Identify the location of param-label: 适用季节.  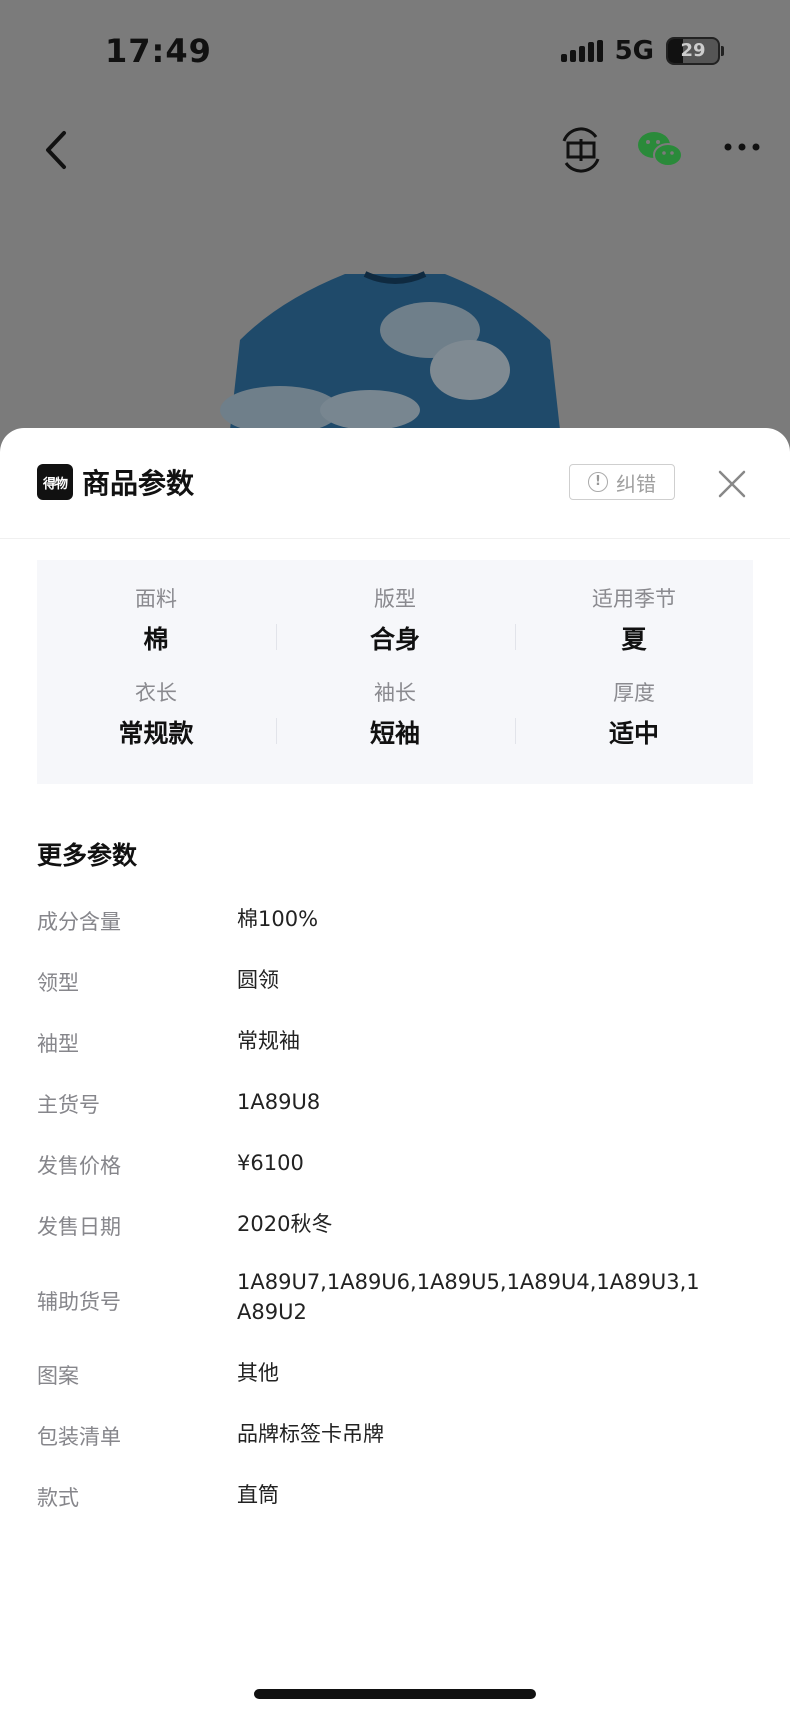
(634, 599).